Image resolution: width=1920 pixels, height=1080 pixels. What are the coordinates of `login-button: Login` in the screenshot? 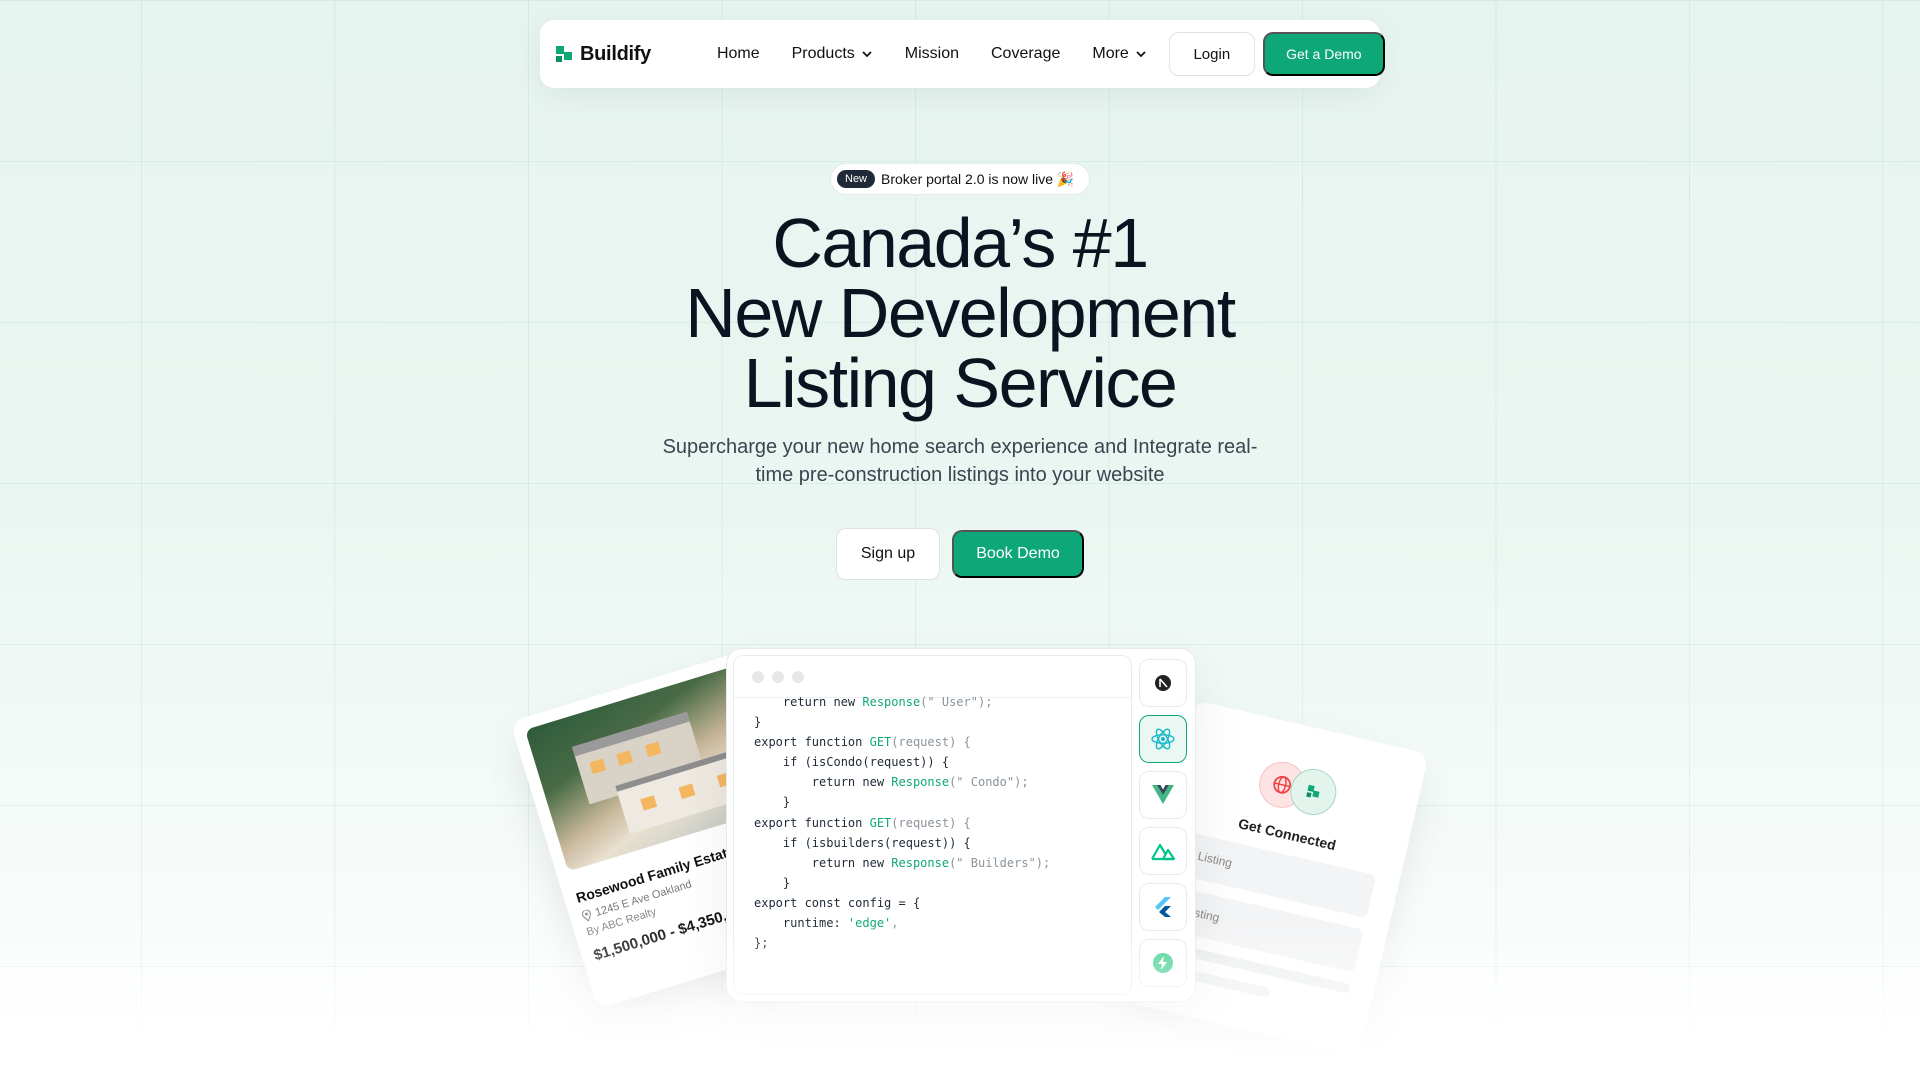 It's located at (1211, 54).